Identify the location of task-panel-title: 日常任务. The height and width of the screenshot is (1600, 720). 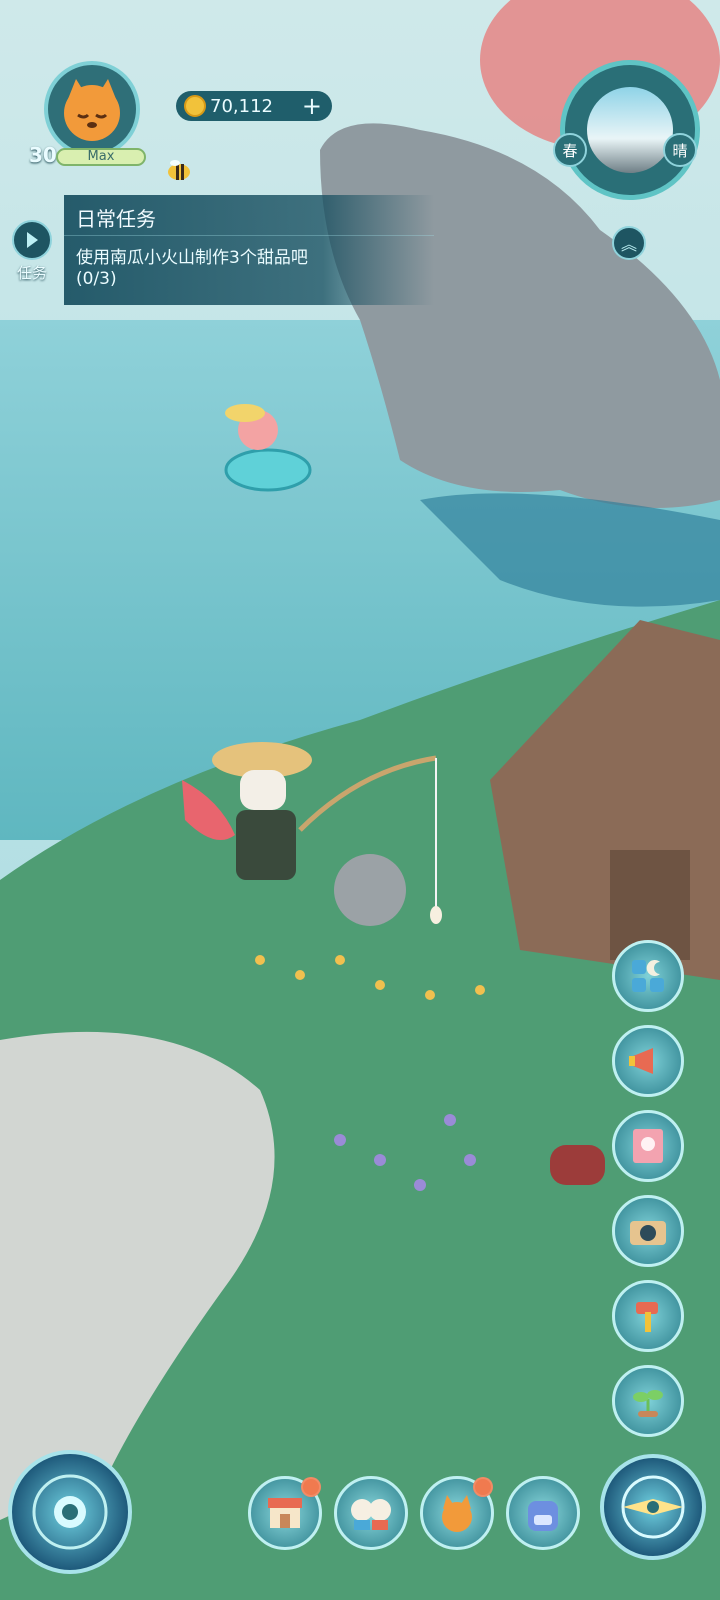
(116, 219).